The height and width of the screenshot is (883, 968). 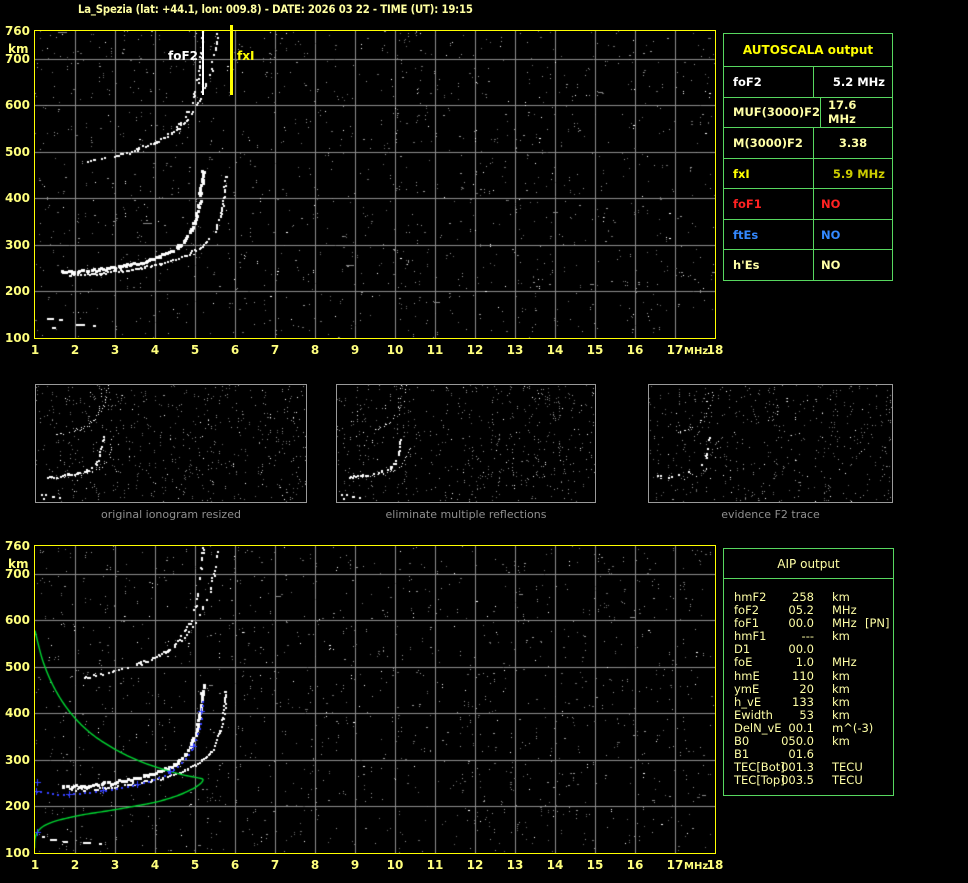 What do you see at coordinates (466, 514) in the screenshot?
I see `thumbnail-caption: eliminate multiple reflections` at bounding box center [466, 514].